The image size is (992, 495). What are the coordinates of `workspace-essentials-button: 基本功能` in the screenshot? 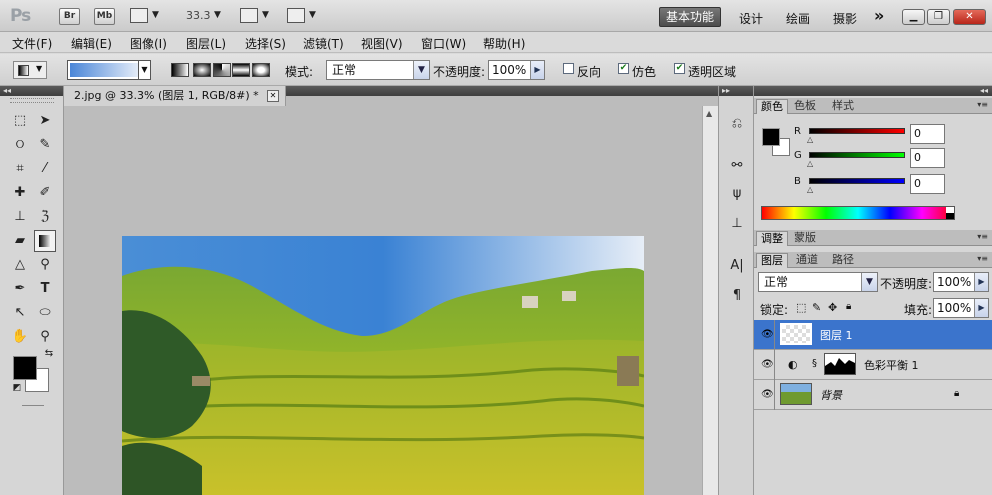 It's located at (690, 17).